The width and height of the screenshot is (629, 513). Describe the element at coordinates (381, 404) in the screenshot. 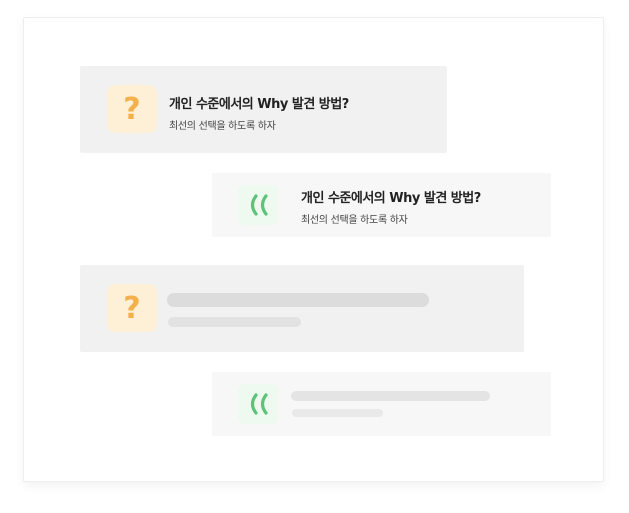

I see `answer-card-skeleton` at that location.